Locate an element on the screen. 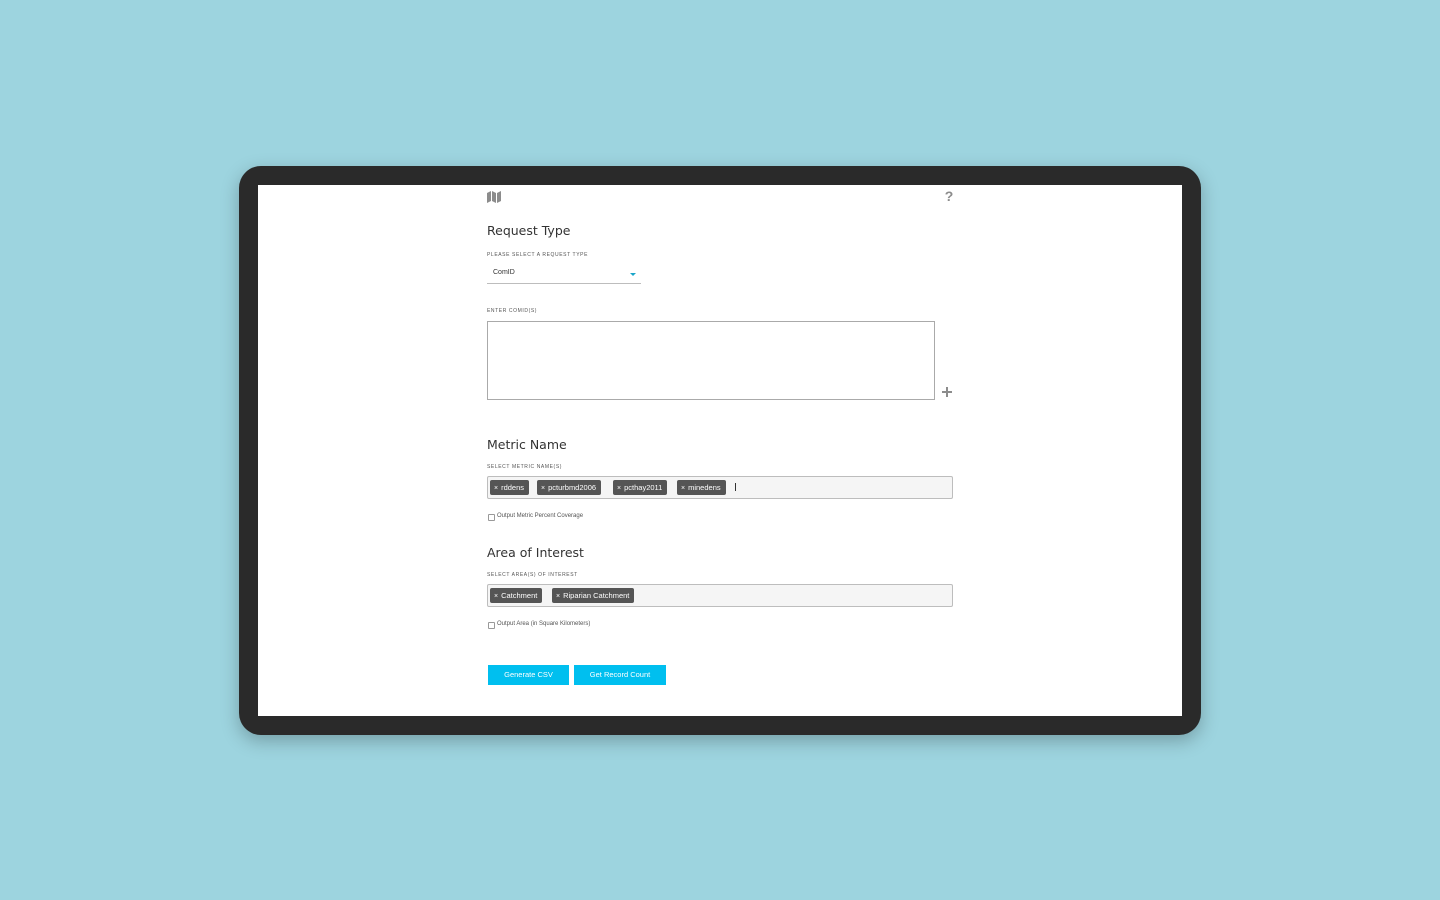  area-tag: × Riparian Catchment is located at coordinates (593, 595).